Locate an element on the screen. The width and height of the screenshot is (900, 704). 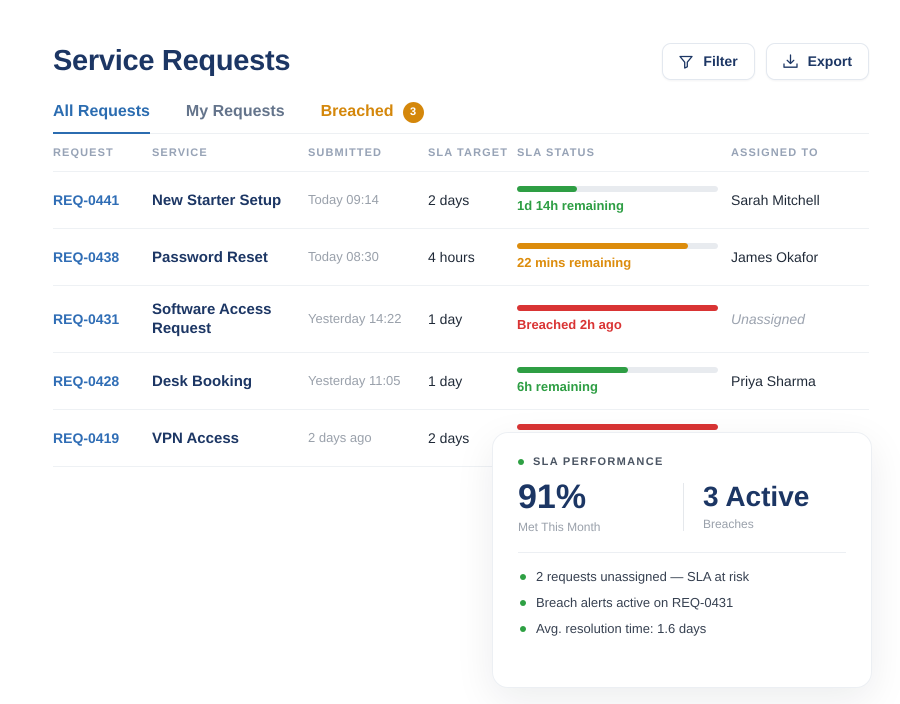
service-name: Password Reset is located at coordinates (210, 257).